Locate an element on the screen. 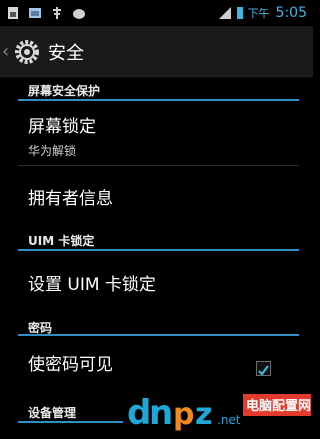 The width and height of the screenshot is (320, 439). sim-card-icon is located at coordinates (13, 13).